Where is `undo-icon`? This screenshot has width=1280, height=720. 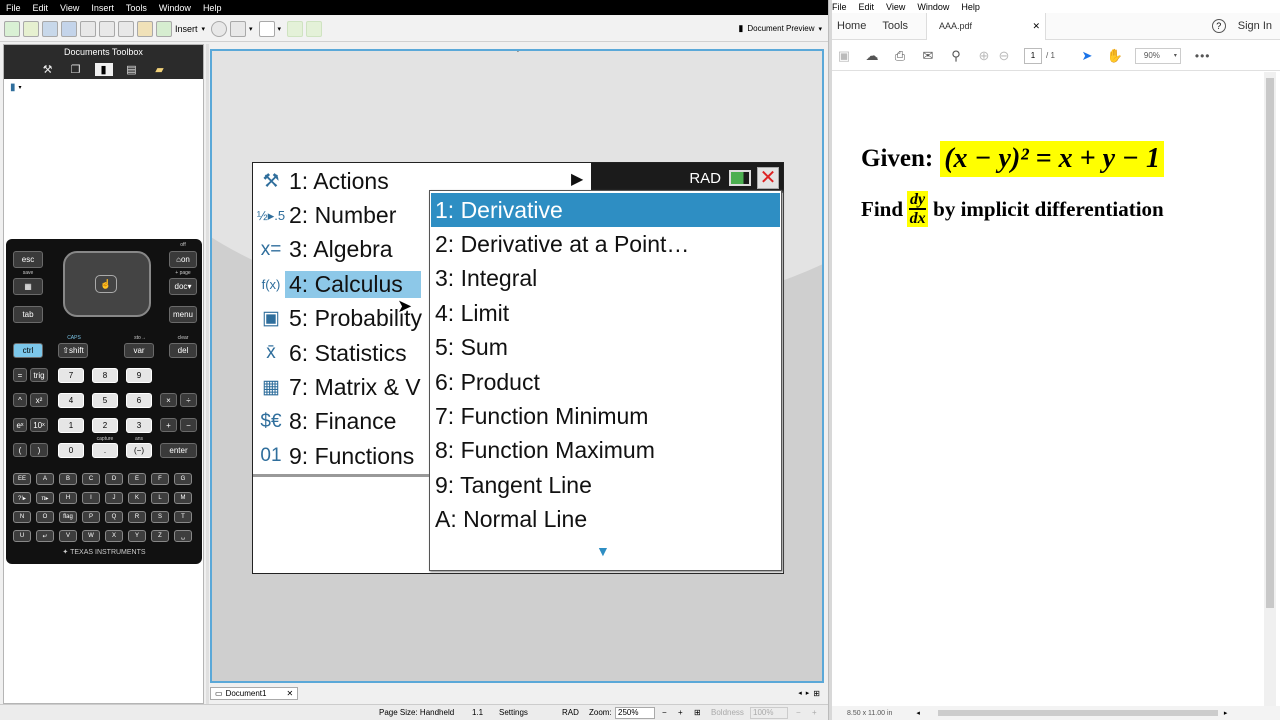
undo-icon is located at coordinates (69, 28).